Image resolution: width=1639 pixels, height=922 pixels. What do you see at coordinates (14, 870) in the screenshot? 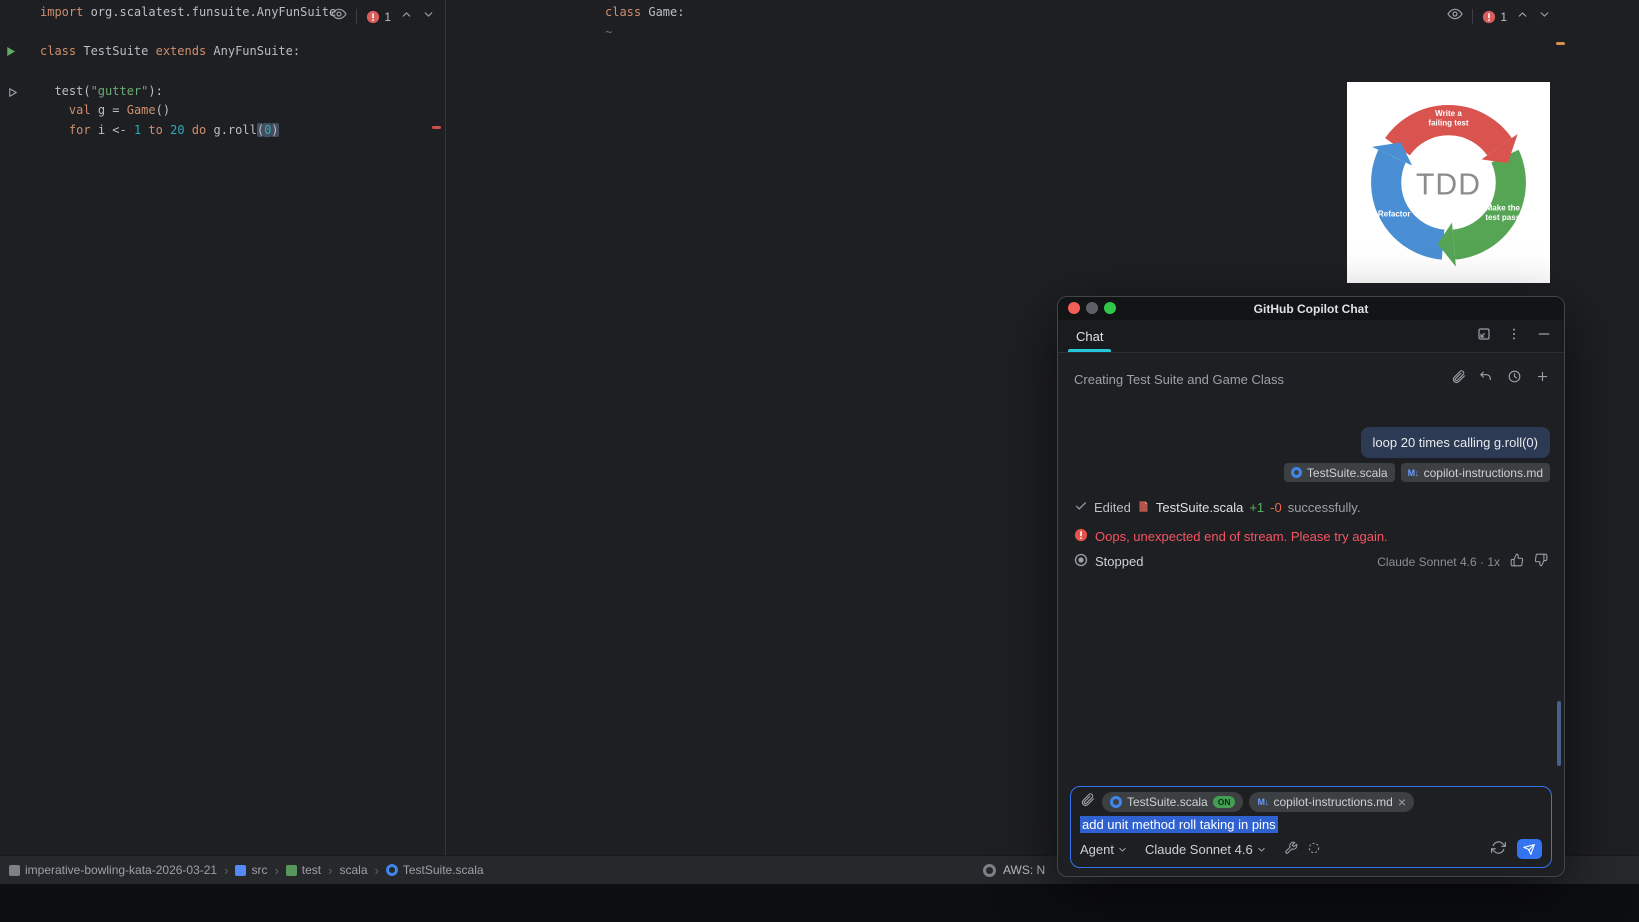
I see `project-icon` at bounding box center [14, 870].